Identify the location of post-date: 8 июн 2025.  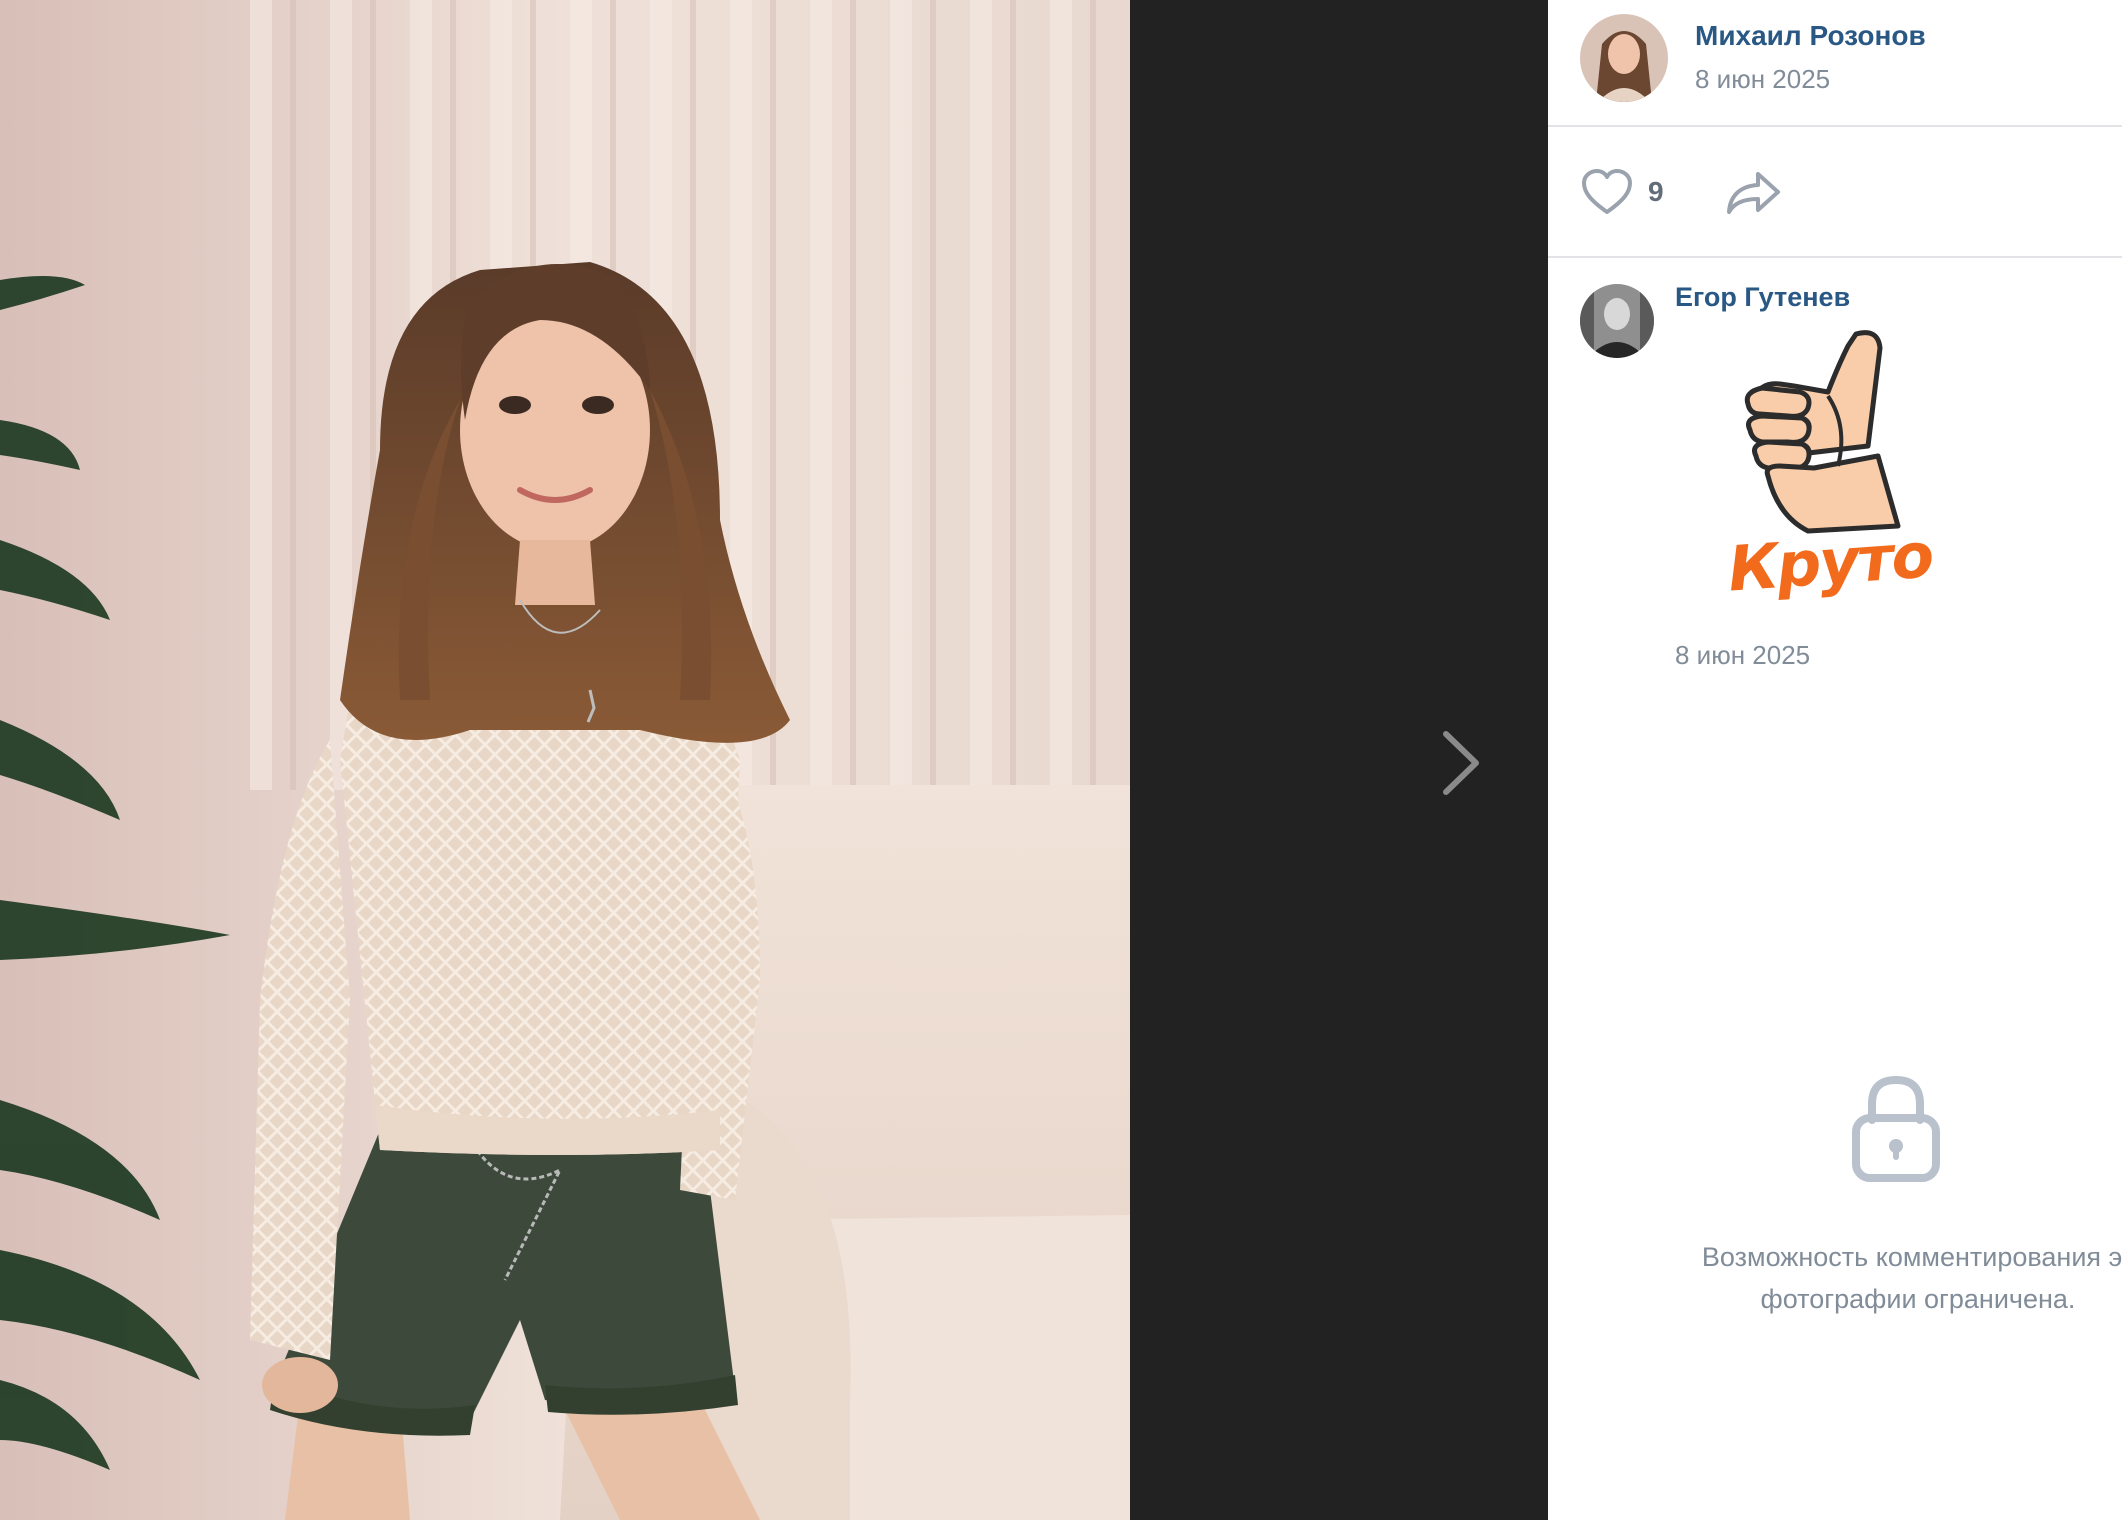
(1763, 79).